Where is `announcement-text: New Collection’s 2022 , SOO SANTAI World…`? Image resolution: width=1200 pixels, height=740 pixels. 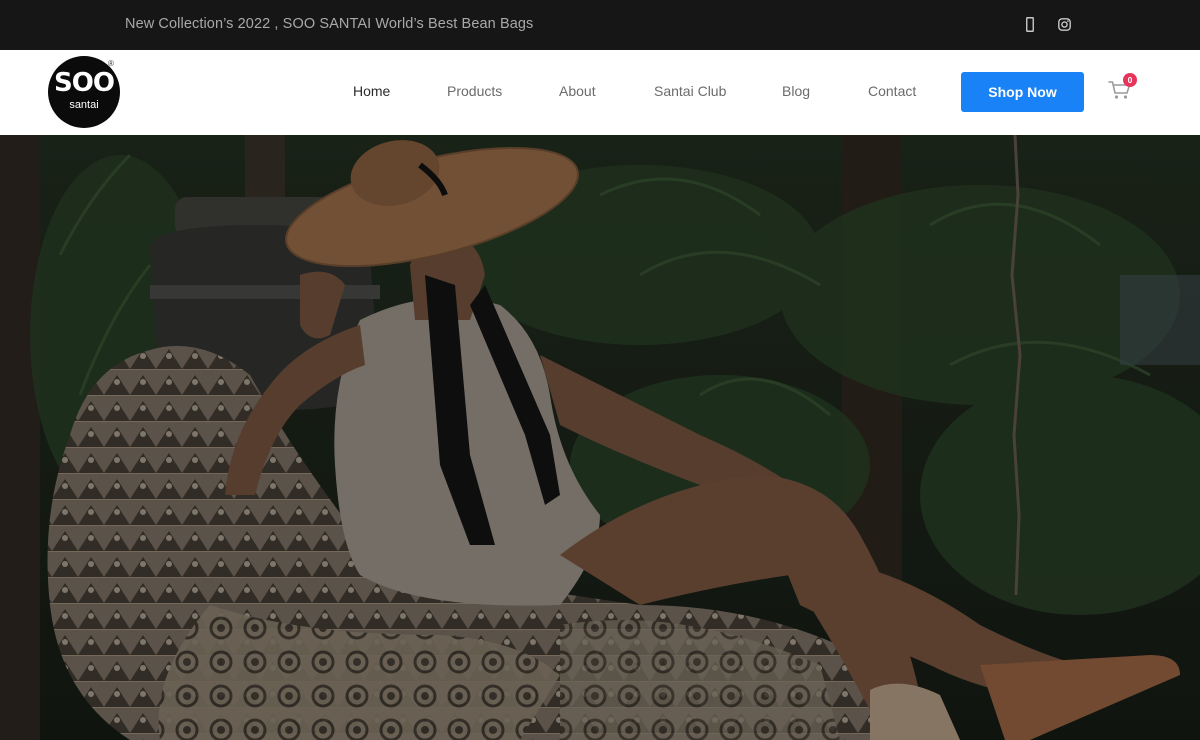 announcement-text: New Collection’s 2022 , SOO SANTAI World… is located at coordinates (329, 24).